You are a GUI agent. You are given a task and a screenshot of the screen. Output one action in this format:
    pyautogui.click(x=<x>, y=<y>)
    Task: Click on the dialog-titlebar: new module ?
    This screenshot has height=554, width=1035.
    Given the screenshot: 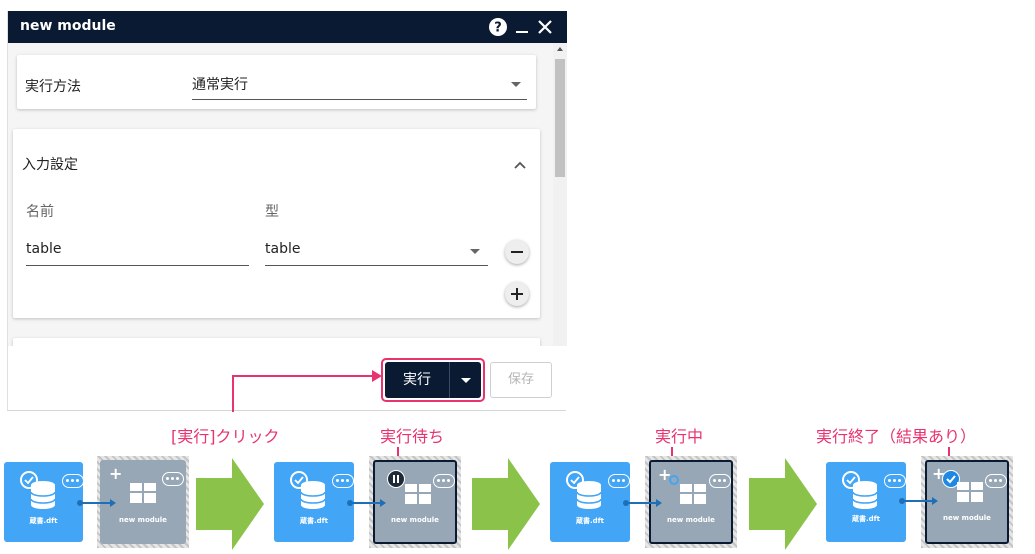 What is the action you would take?
    pyautogui.click(x=287, y=27)
    